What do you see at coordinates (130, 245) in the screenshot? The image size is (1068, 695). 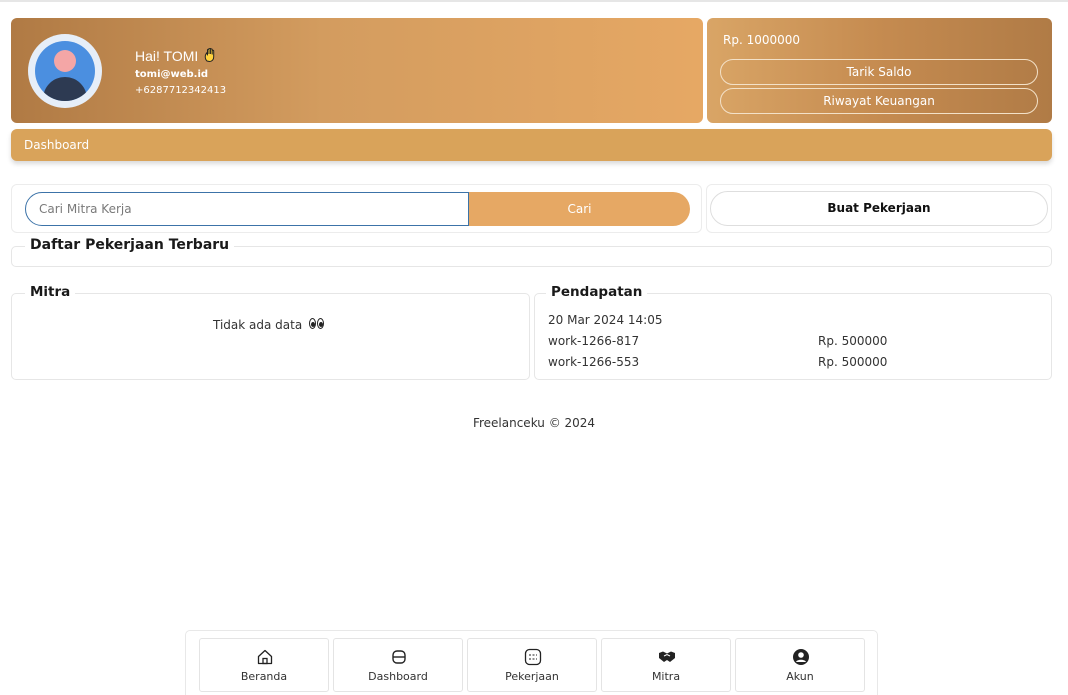 I see `latest-jobs-title: Daftar Pekerjaan Terbaru` at bounding box center [130, 245].